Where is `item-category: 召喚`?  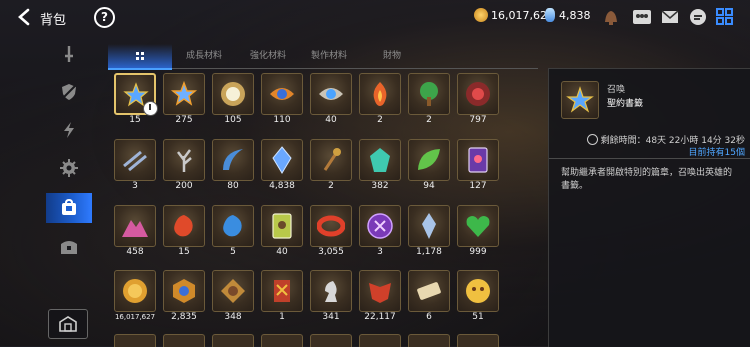 item-category: 召喚 is located at coordinates (616, 90).